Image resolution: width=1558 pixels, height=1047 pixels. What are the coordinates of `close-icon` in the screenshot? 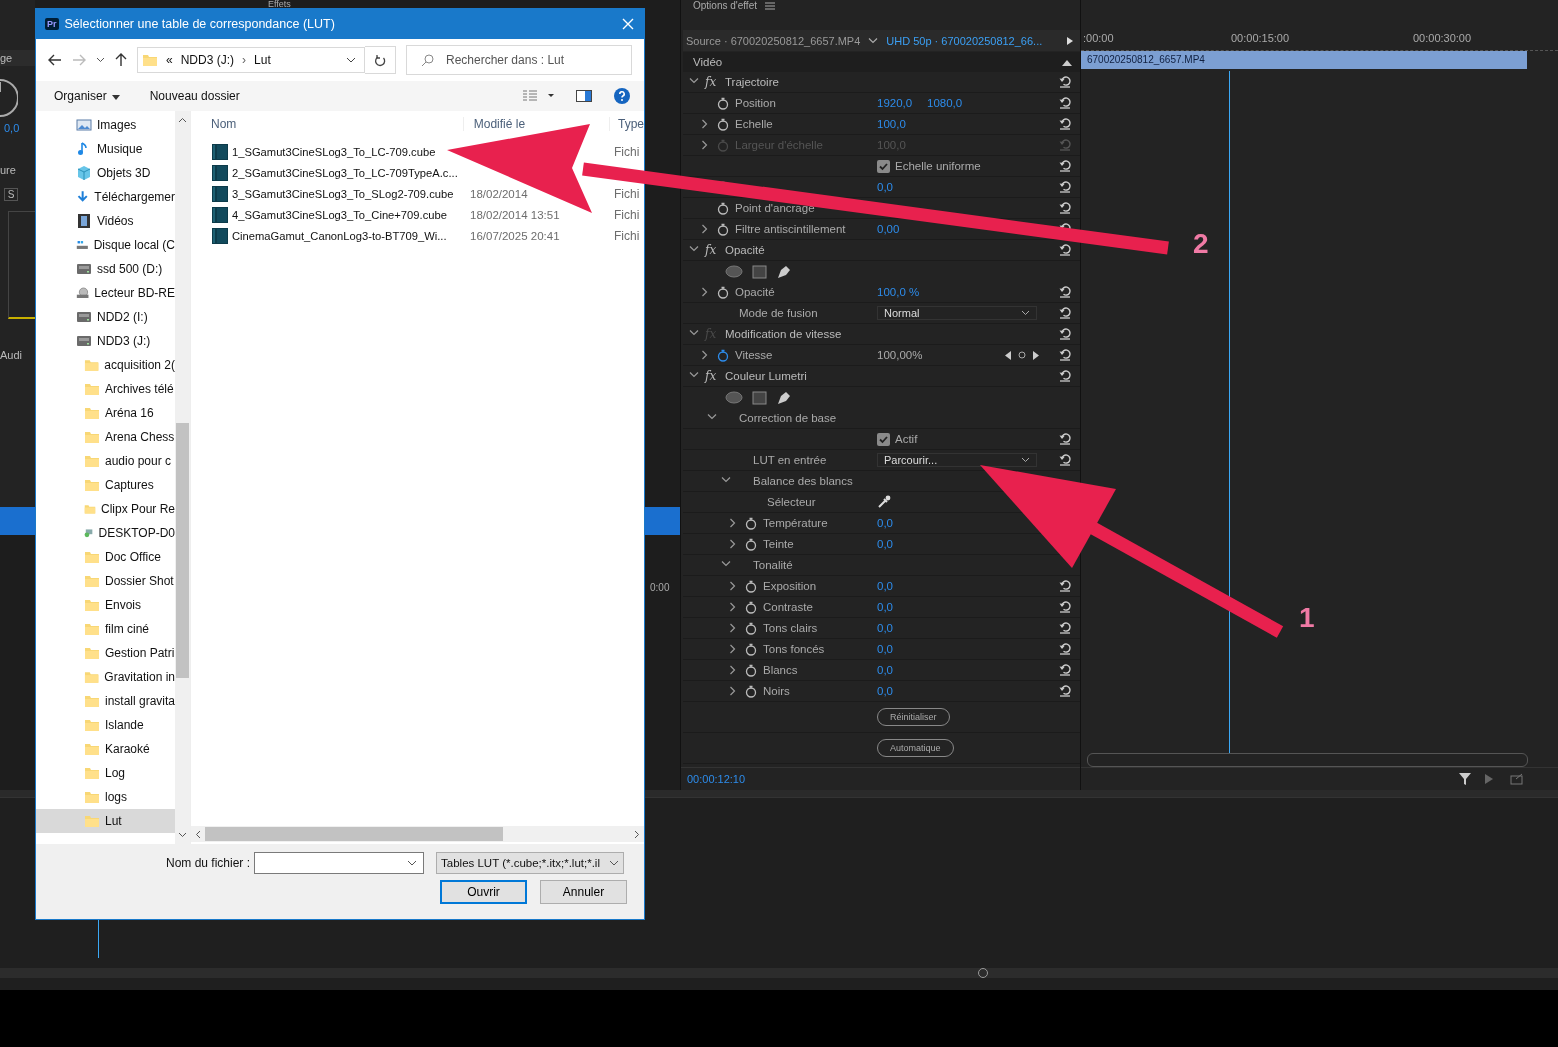 It's located at (628, 24).